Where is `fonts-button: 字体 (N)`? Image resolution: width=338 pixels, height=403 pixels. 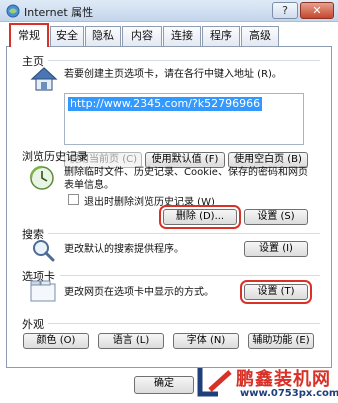 fonts-button: 字体 (N) is located at coordinates (206, 341).